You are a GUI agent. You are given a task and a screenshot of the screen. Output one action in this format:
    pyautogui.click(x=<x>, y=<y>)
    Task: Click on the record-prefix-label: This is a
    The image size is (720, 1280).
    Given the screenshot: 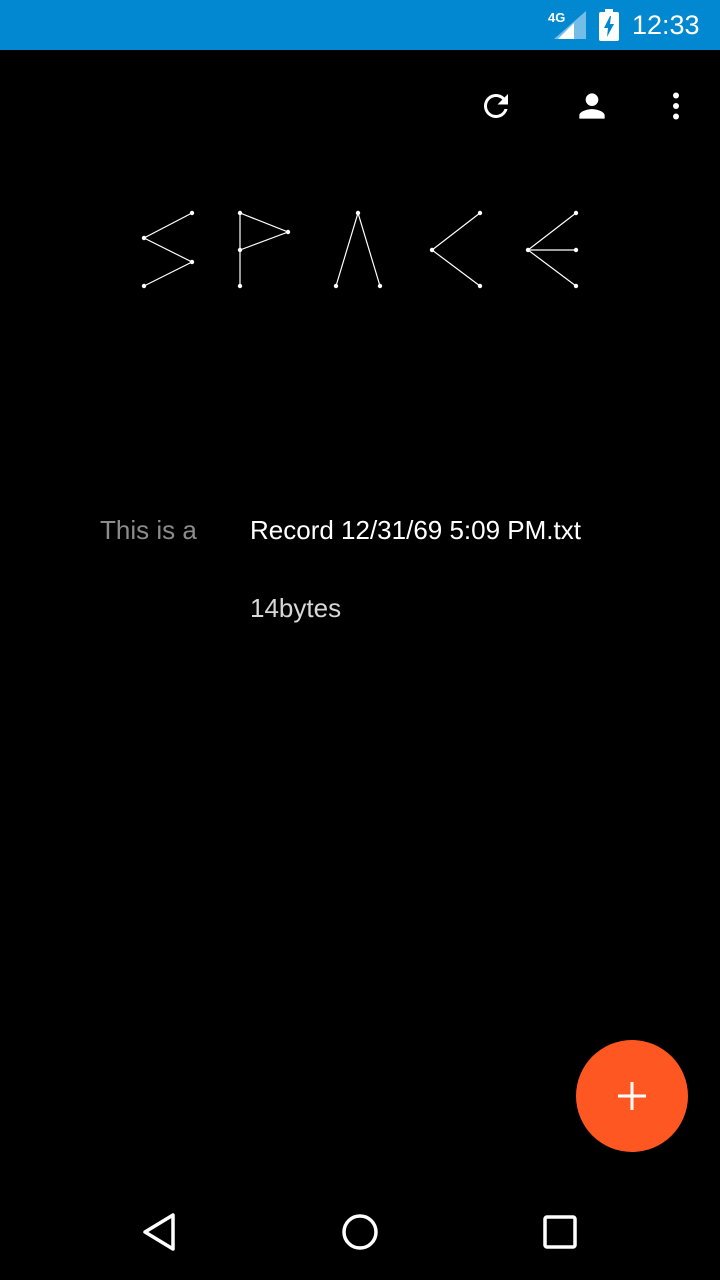 What is the action you would take?
    pyautogui.click(x=148, y=530)
    